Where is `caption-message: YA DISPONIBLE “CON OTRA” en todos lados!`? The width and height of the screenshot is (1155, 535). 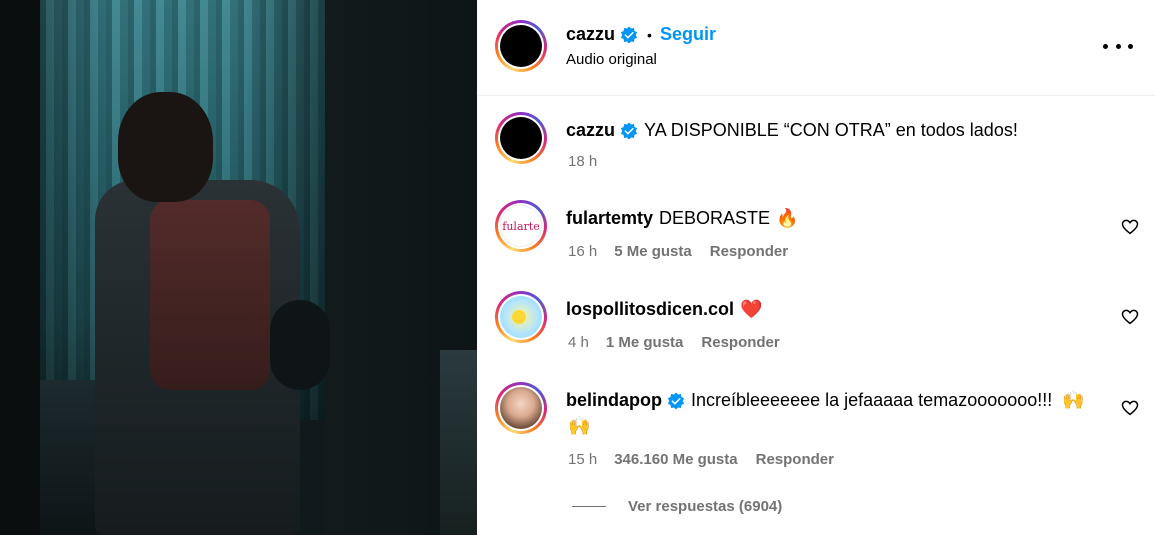
caption-message: YA DISPONIBLE “CON OTRA” en todos lados! is located at coordinates (831, 130).